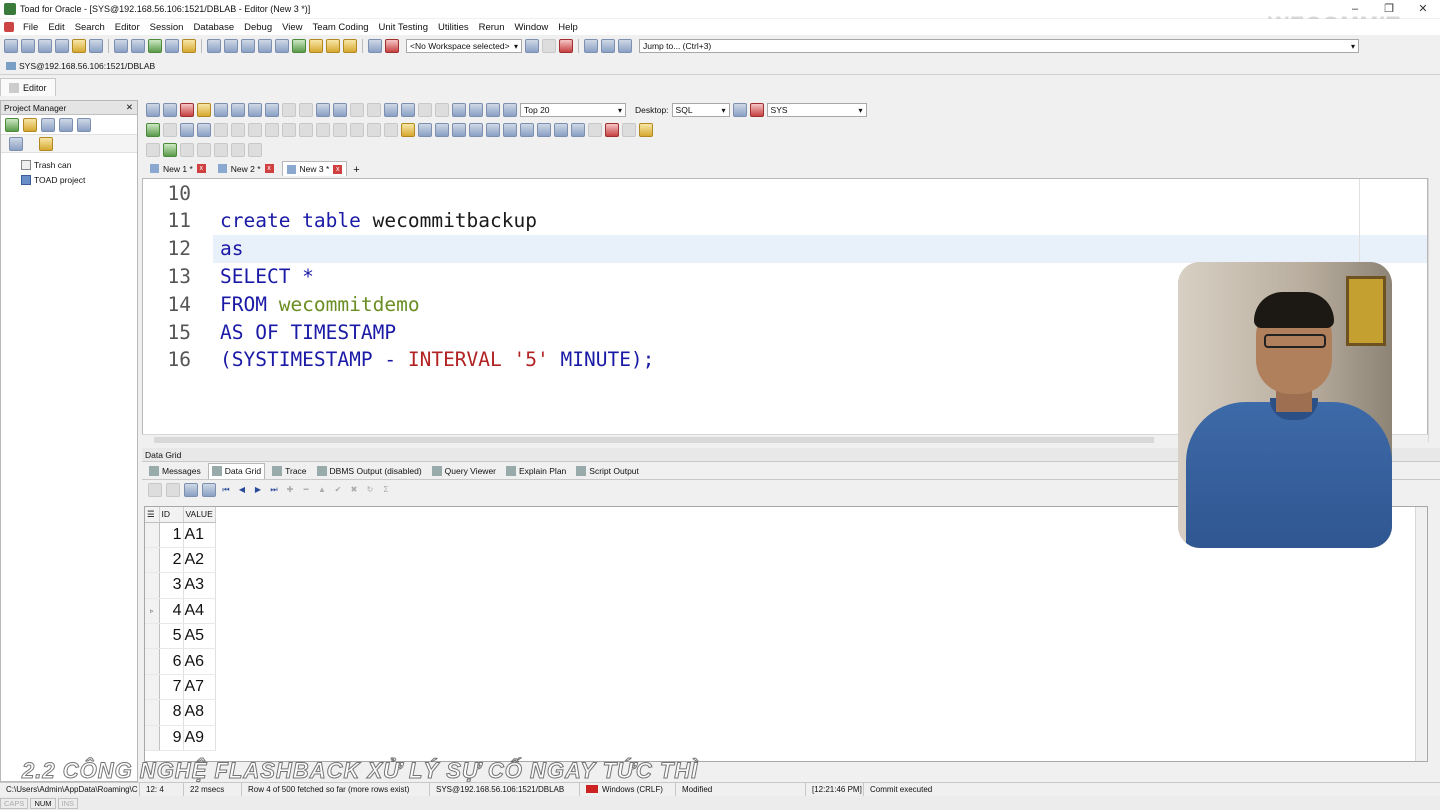 This screenshot has height=810, width=1440. What do you see at coordinates (173, 490) in the screenshot?
I see `grid-lock-icon` at bounding box center [173, 490].